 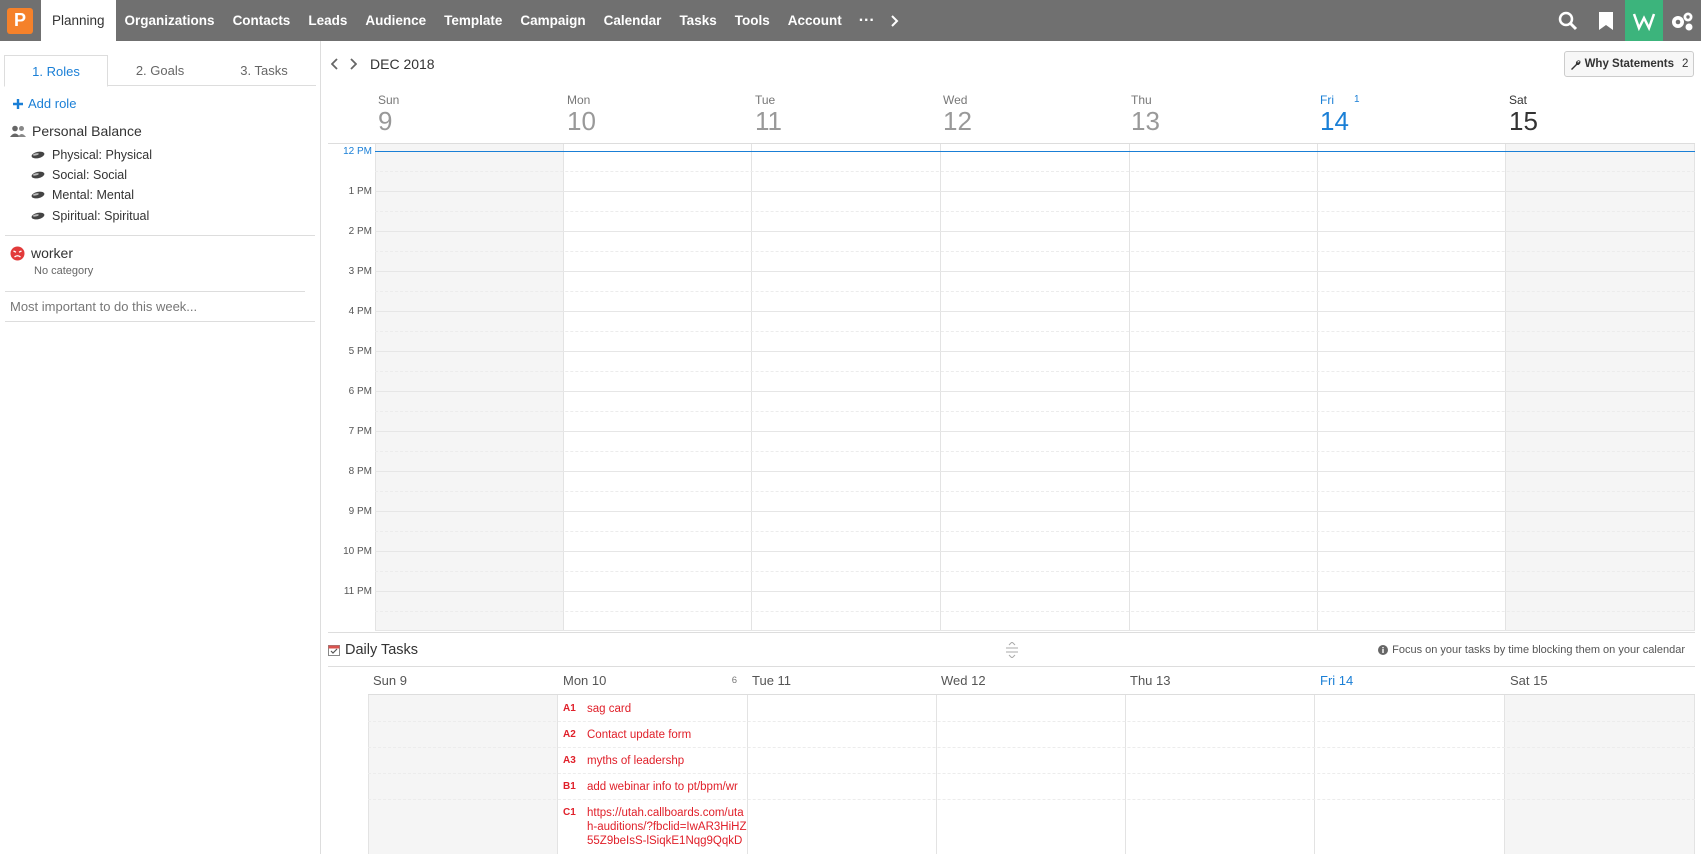 I want to click on day-column-wed, so click(x=1034, y=387).